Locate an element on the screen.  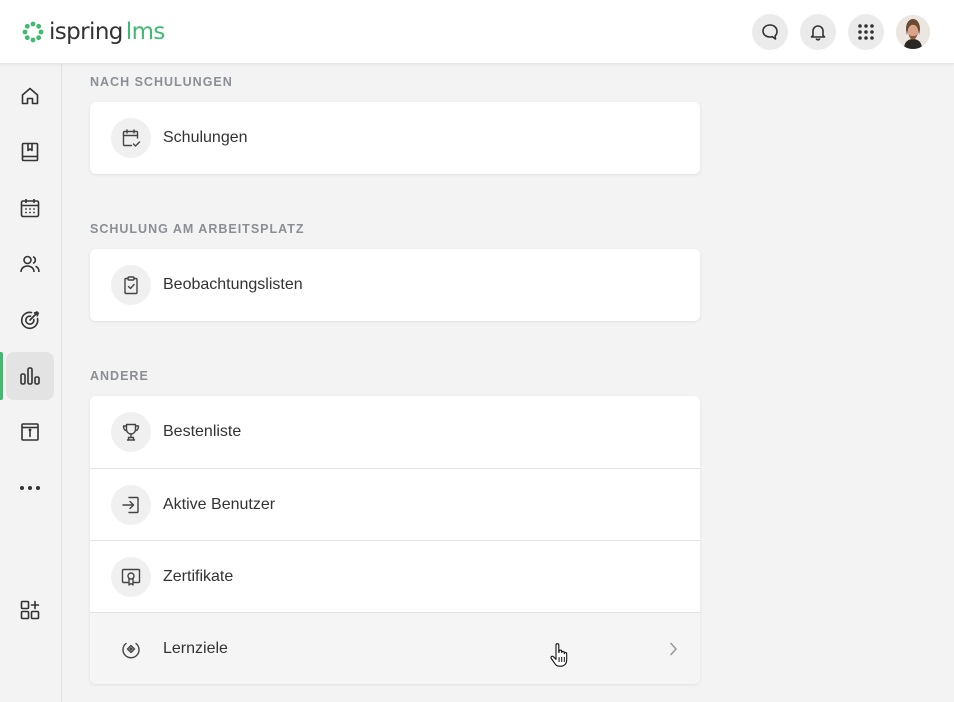
header-actions is located at coordinates (841, 32).